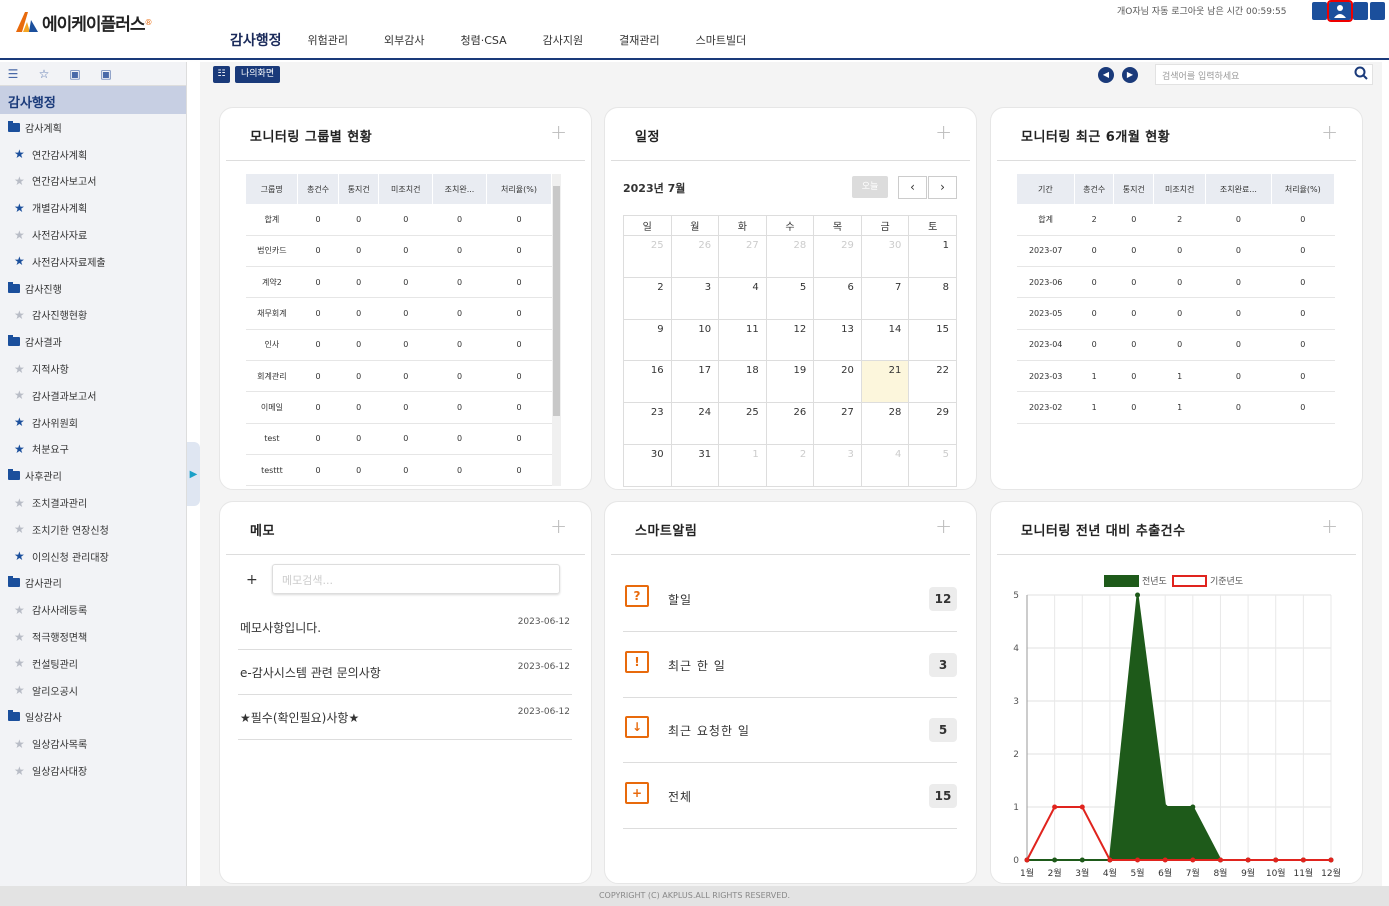 This screenshot has height=906, width=1389. Describe the element at coordinates (837, 340) in the screenshot. I see `calendar-day: 13` at that location.